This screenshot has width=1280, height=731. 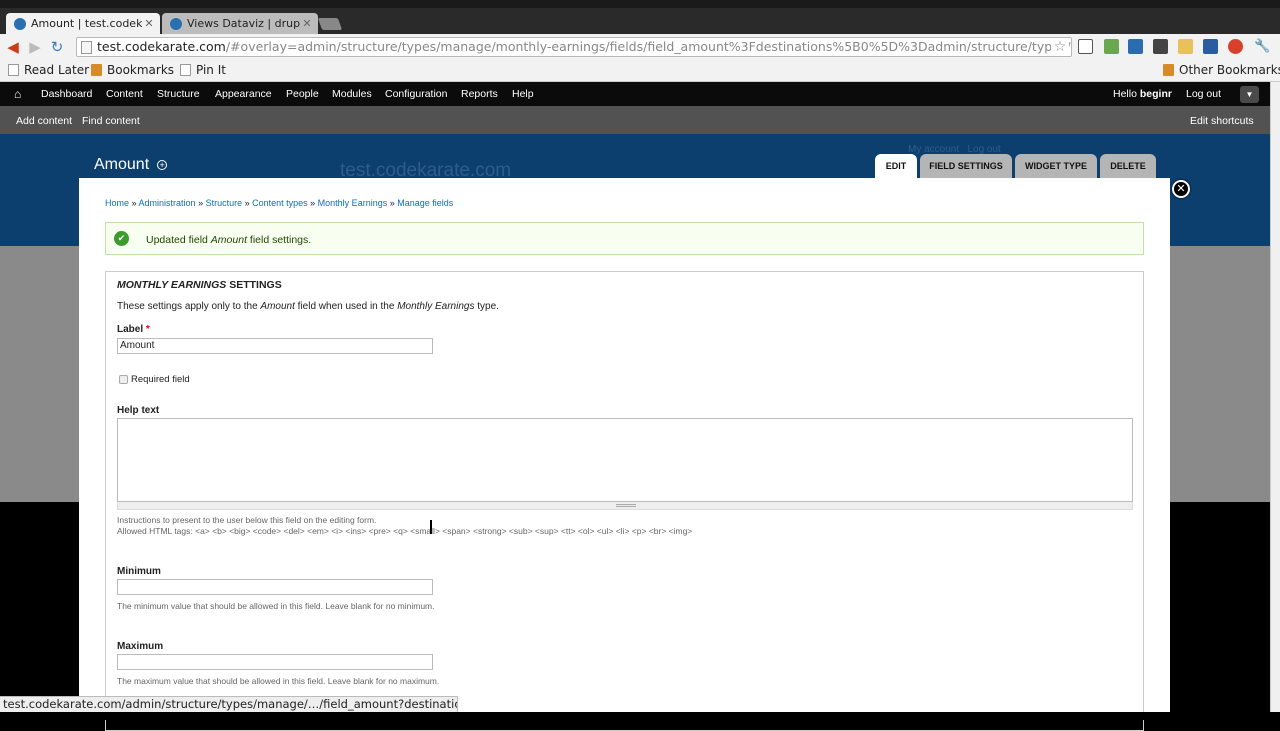 I want to click on intro-type: Monthly Earnings, so click(x=436, y=306).